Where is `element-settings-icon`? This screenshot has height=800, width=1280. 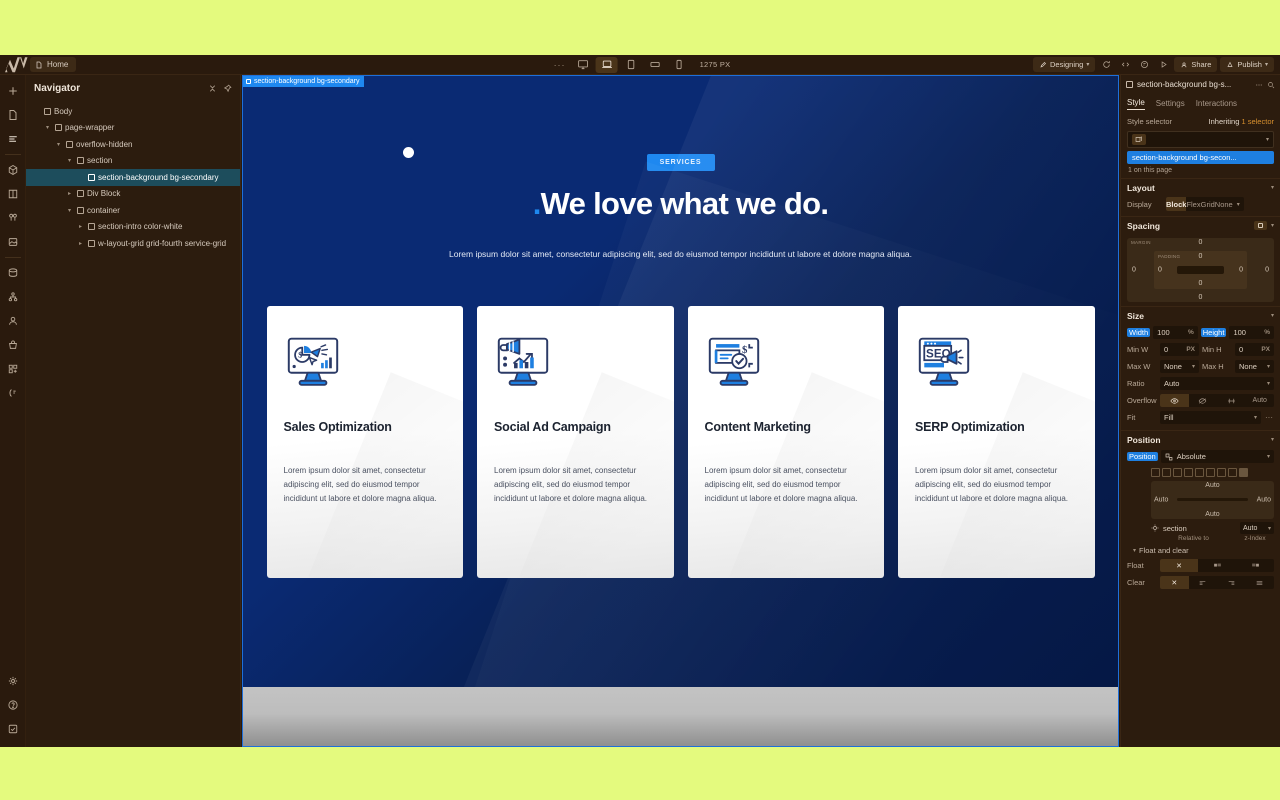 element-settings-icon is located at coordinates (1271, 85).